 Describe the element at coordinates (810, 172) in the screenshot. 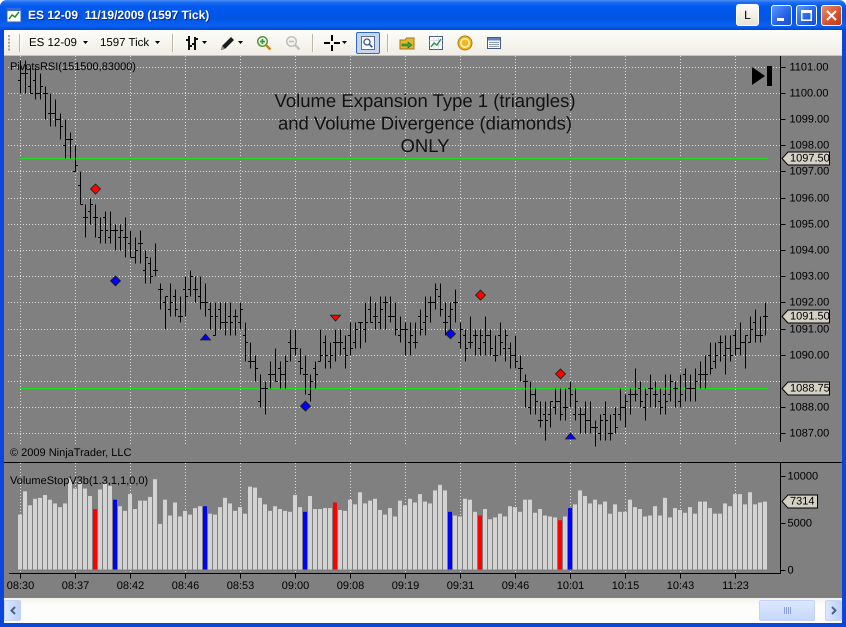

I see `axis-label: 1097.00` at that location.